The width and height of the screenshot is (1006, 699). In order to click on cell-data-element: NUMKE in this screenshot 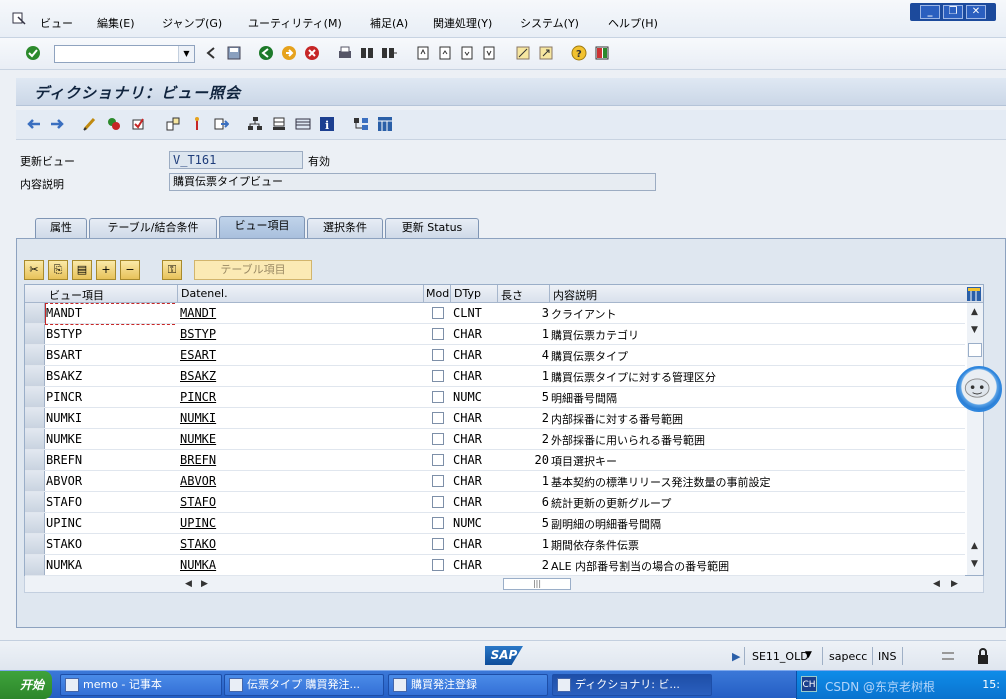, I will do `click(198, 439)`.